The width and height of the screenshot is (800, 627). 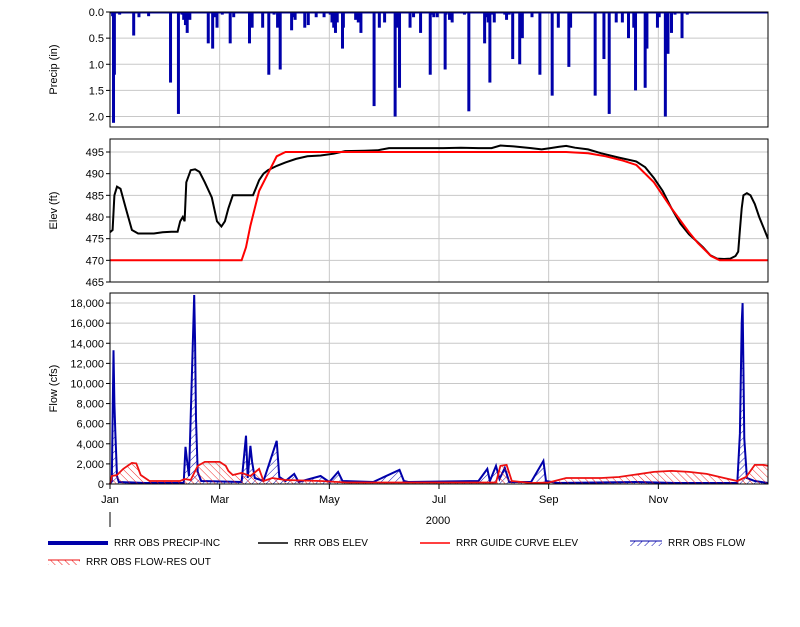 I want to click on y-tick-label: 6,000, so click(x=90, y=425).